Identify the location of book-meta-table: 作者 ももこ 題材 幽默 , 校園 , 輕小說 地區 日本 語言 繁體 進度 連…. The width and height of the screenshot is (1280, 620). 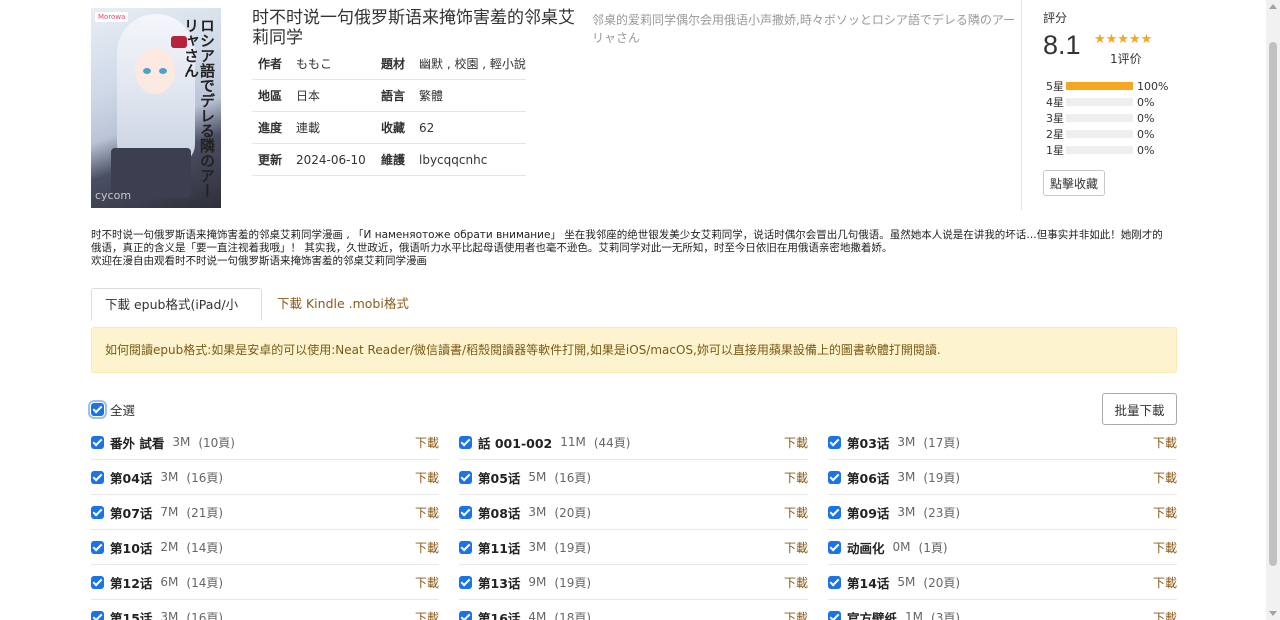
(389, 112).